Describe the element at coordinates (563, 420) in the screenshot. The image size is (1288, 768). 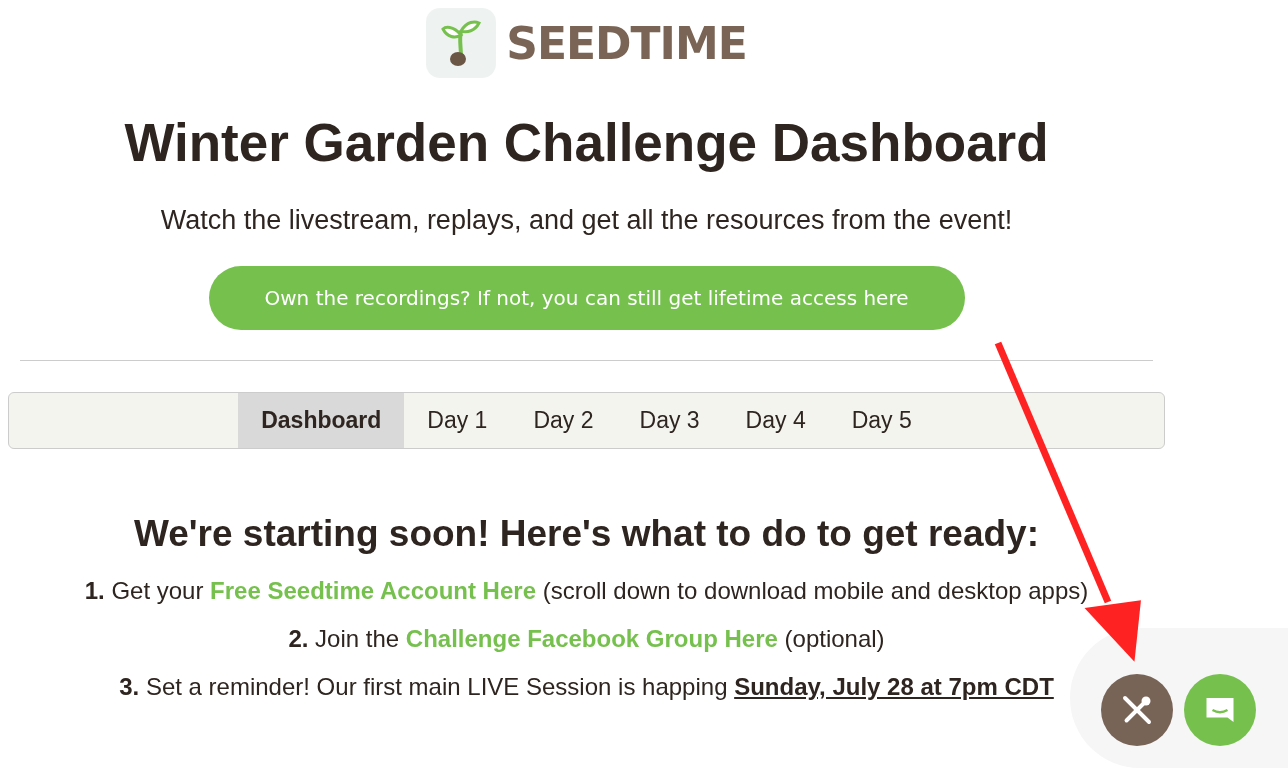
I see `tab: Day 2` at that location.